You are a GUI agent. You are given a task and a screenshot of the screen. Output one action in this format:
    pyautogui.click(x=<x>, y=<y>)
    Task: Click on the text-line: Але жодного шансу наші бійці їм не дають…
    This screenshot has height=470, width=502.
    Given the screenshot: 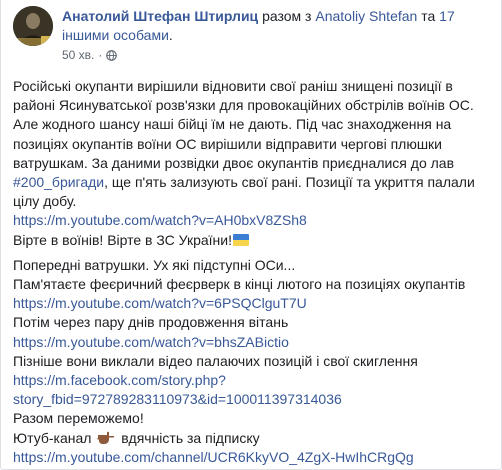 What is the action you would take?
    pyautogui.click(x=232, y=124)
    